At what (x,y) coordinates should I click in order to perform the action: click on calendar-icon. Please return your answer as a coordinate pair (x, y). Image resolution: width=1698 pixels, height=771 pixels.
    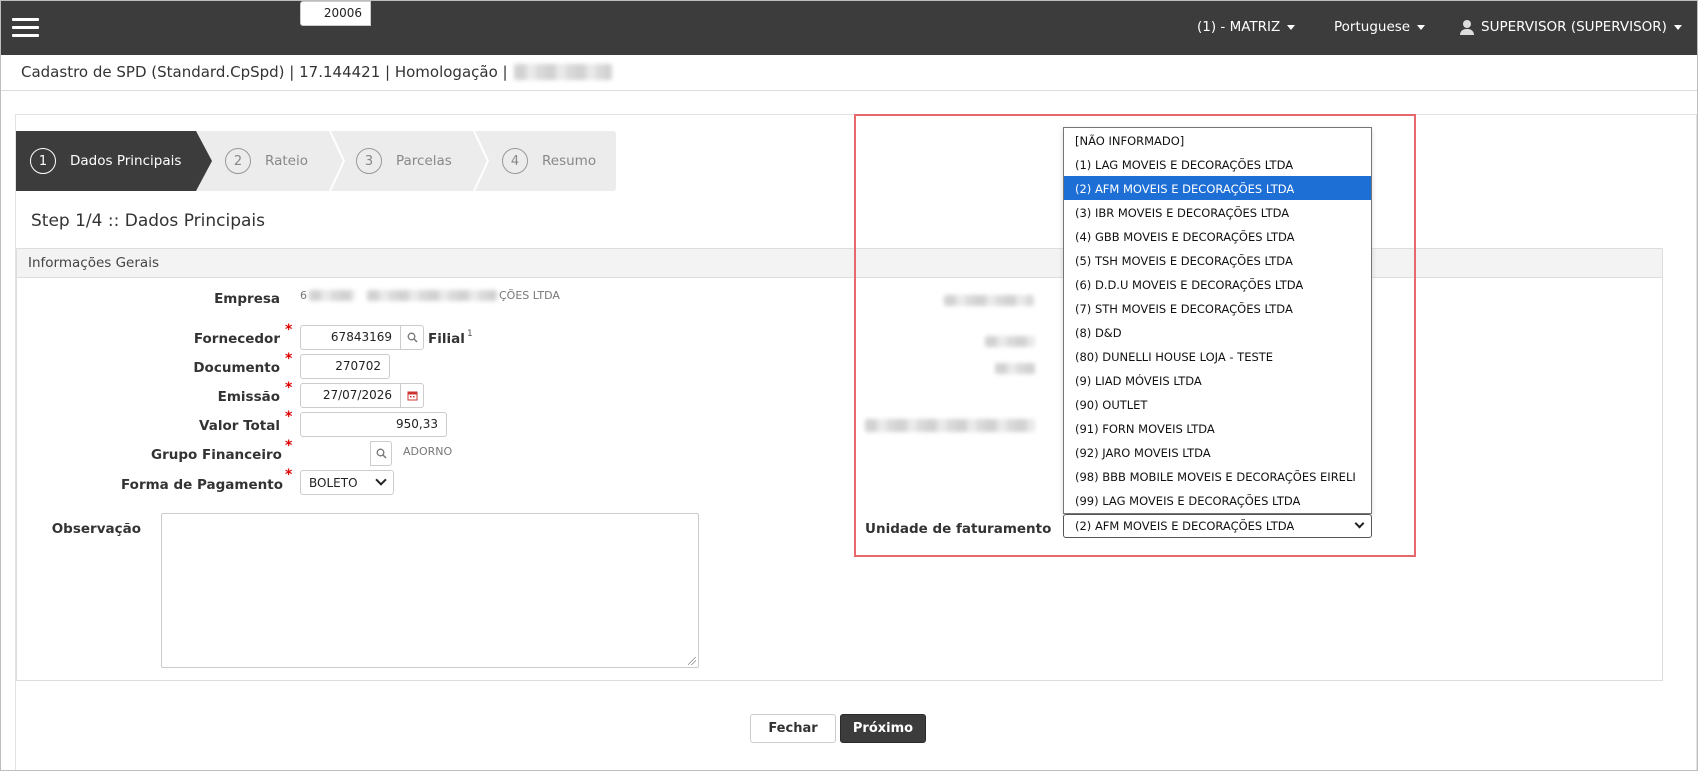
    Looking at the image, I should click on (412, 396).